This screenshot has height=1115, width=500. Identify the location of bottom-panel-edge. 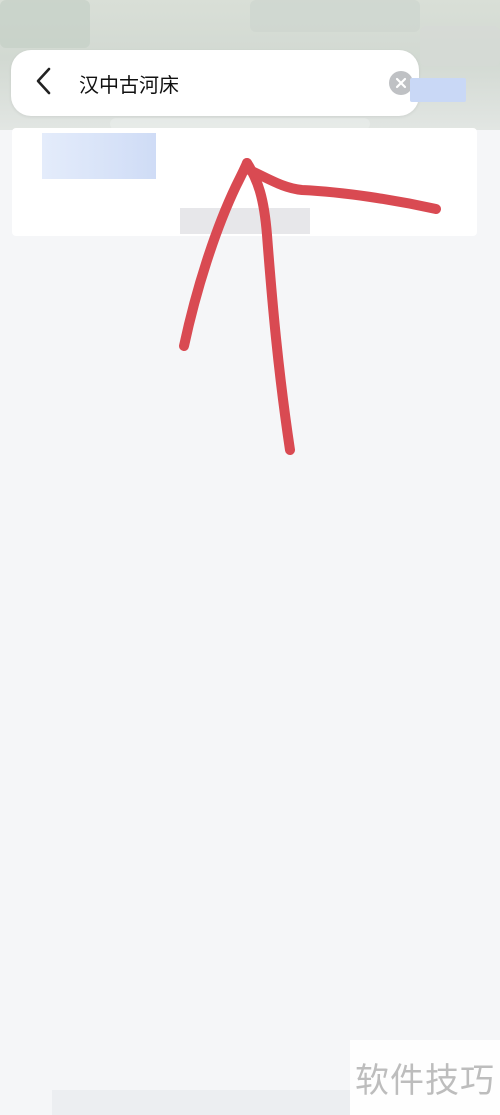
(201, 1102).